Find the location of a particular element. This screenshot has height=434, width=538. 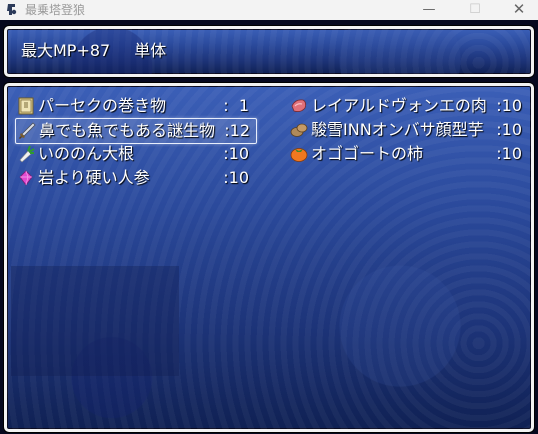

sword-icon is located at coordinates (27, 130).